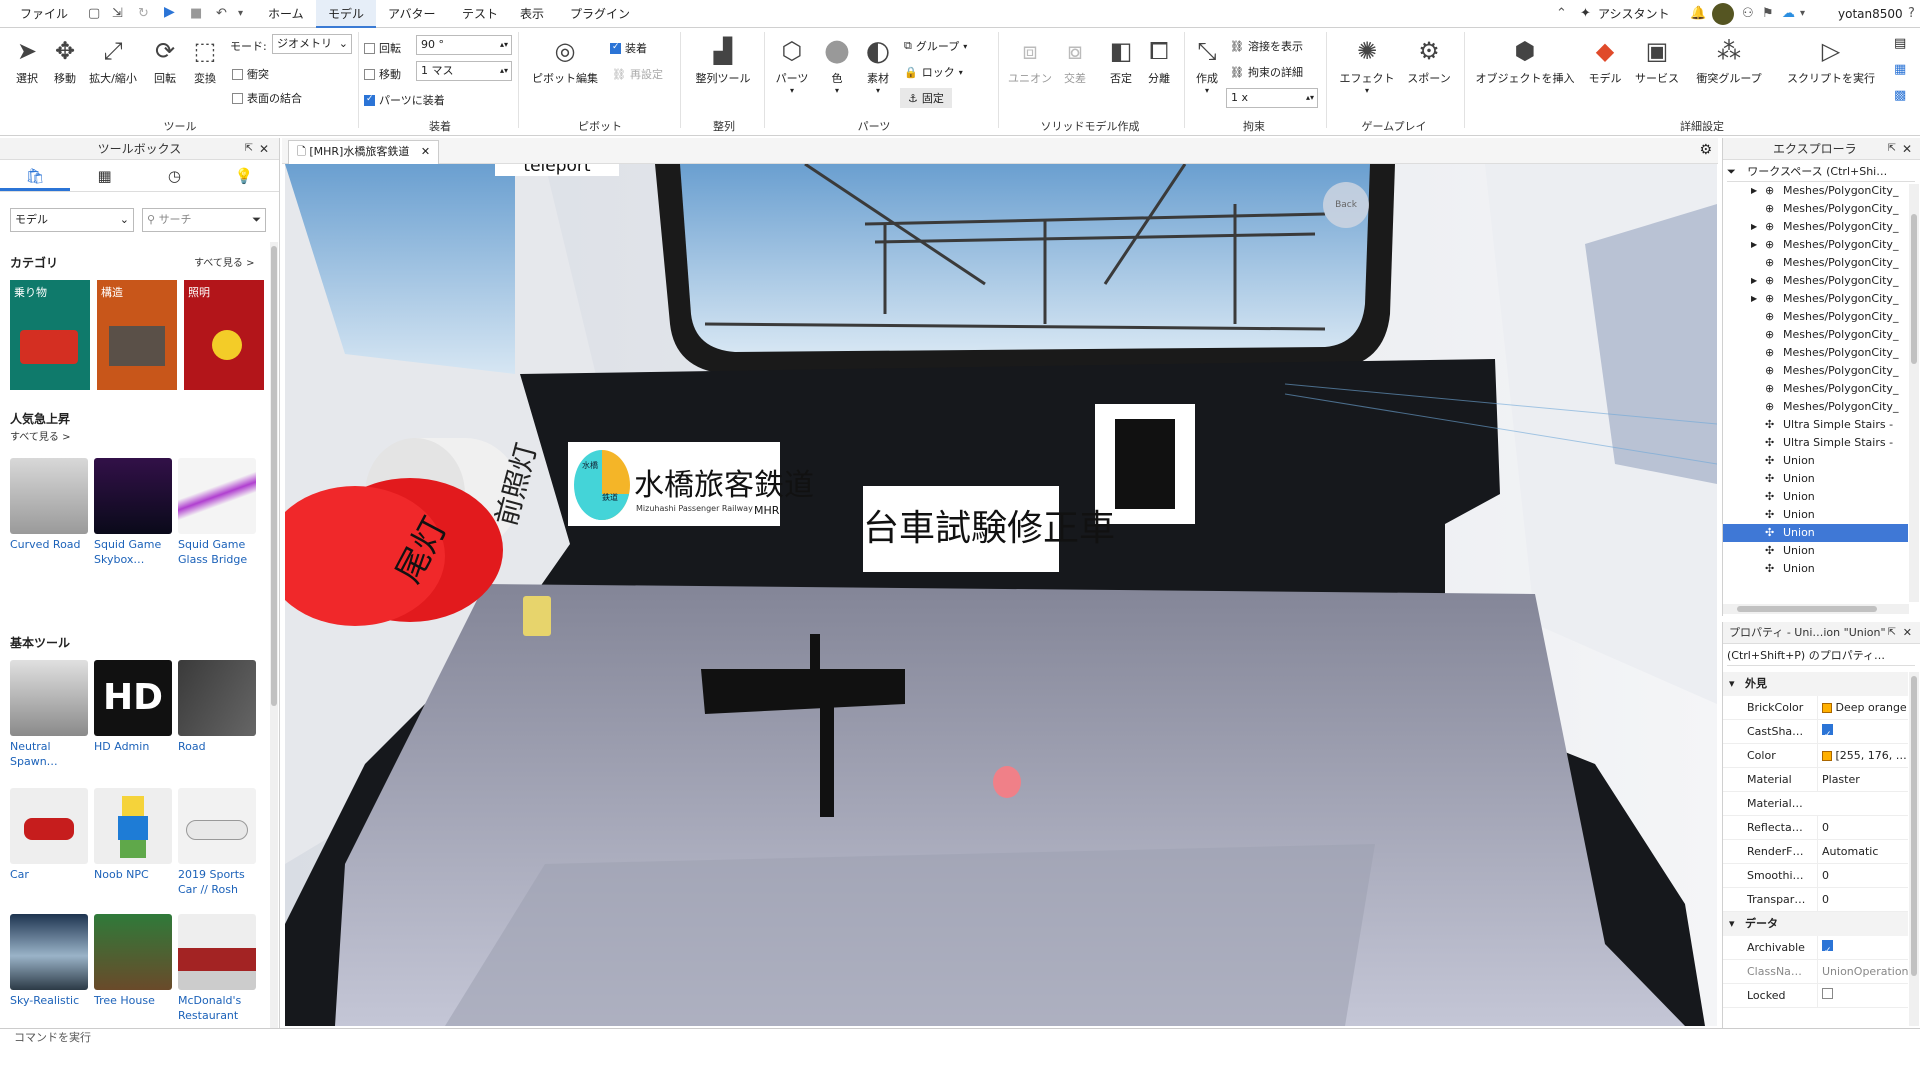  I want to click on rotate-tool-button: ⟳ 回転, so click(165, 61).